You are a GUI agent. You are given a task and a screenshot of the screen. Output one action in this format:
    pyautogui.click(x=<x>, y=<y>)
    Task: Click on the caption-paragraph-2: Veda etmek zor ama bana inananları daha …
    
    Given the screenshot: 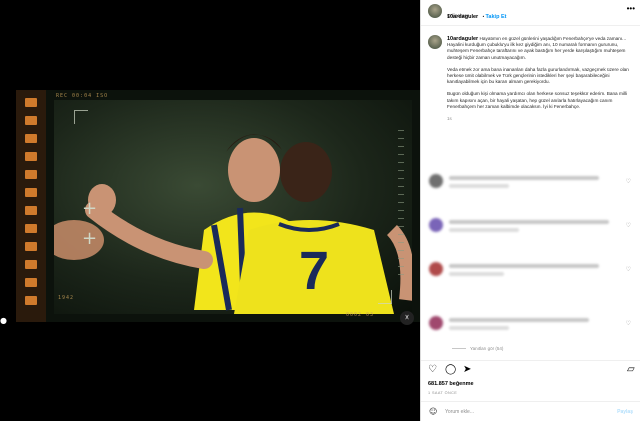 What is the action you would take?
    pyautogui.click(x=538, y=75)
    